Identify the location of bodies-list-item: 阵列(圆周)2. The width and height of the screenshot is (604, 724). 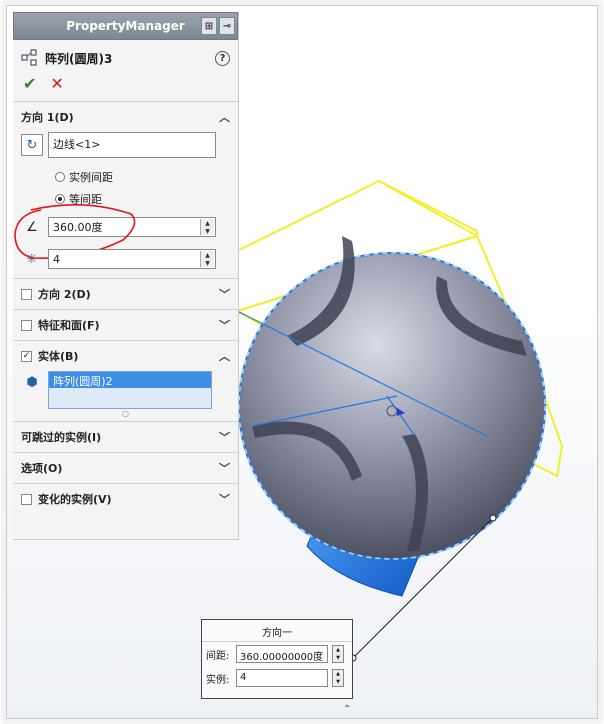
(130, 380).